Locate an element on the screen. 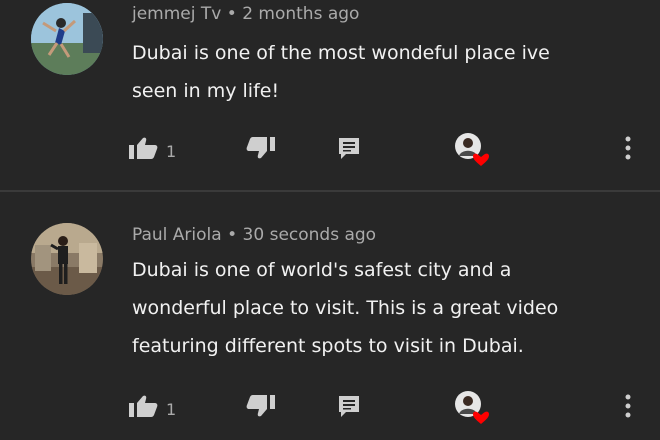  avatar-photo-jumping-person is located at coordinates (67, 39).